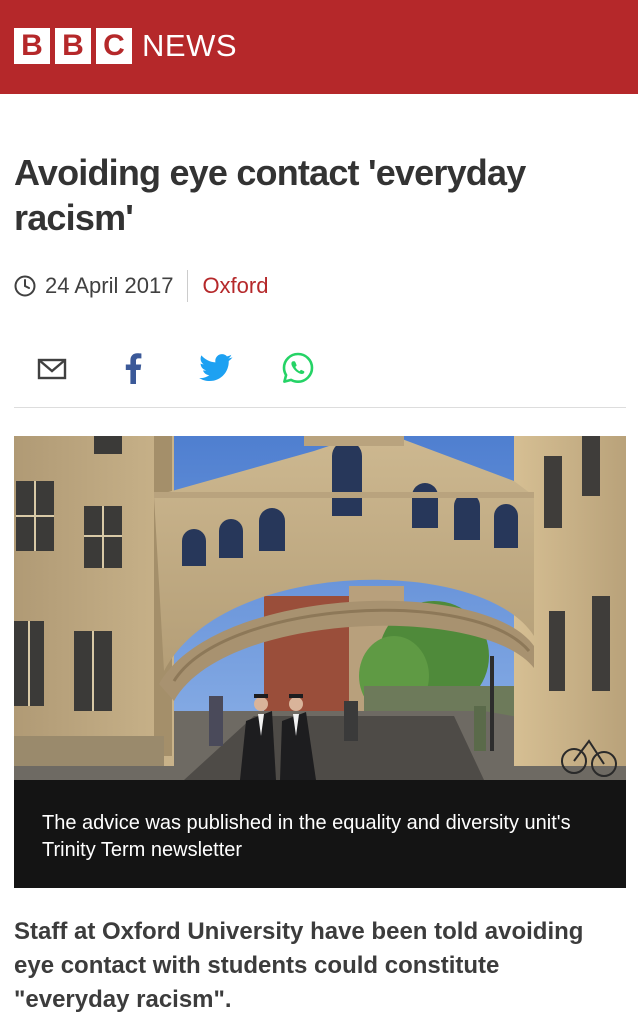  I want to click on meta-divider, so click(188, 286).